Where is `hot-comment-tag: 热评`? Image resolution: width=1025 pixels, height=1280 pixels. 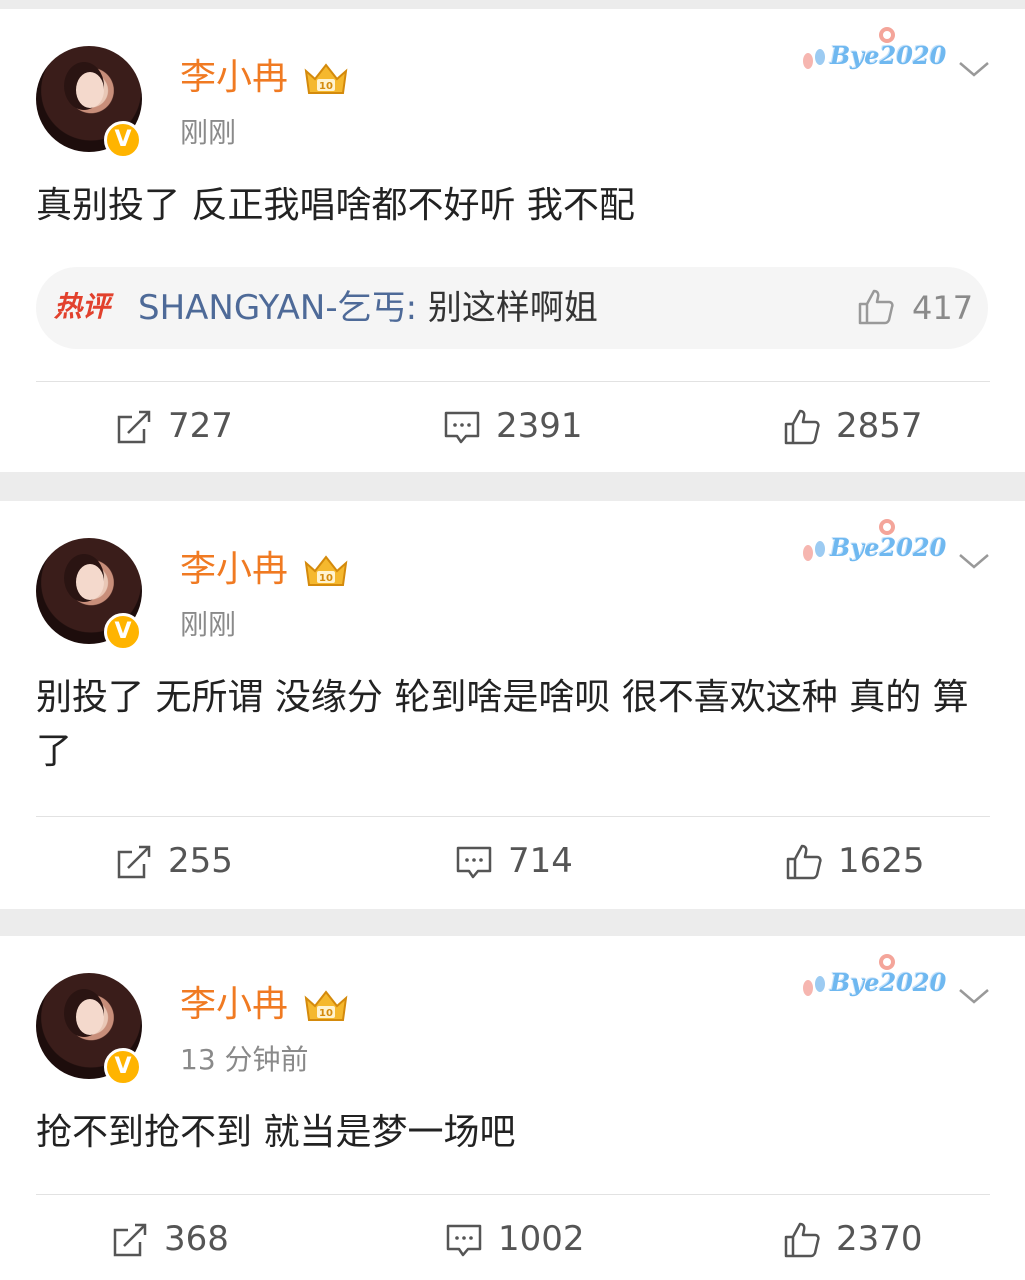 hot-comment-tag: 热评 is located at coordinates (82, 306).